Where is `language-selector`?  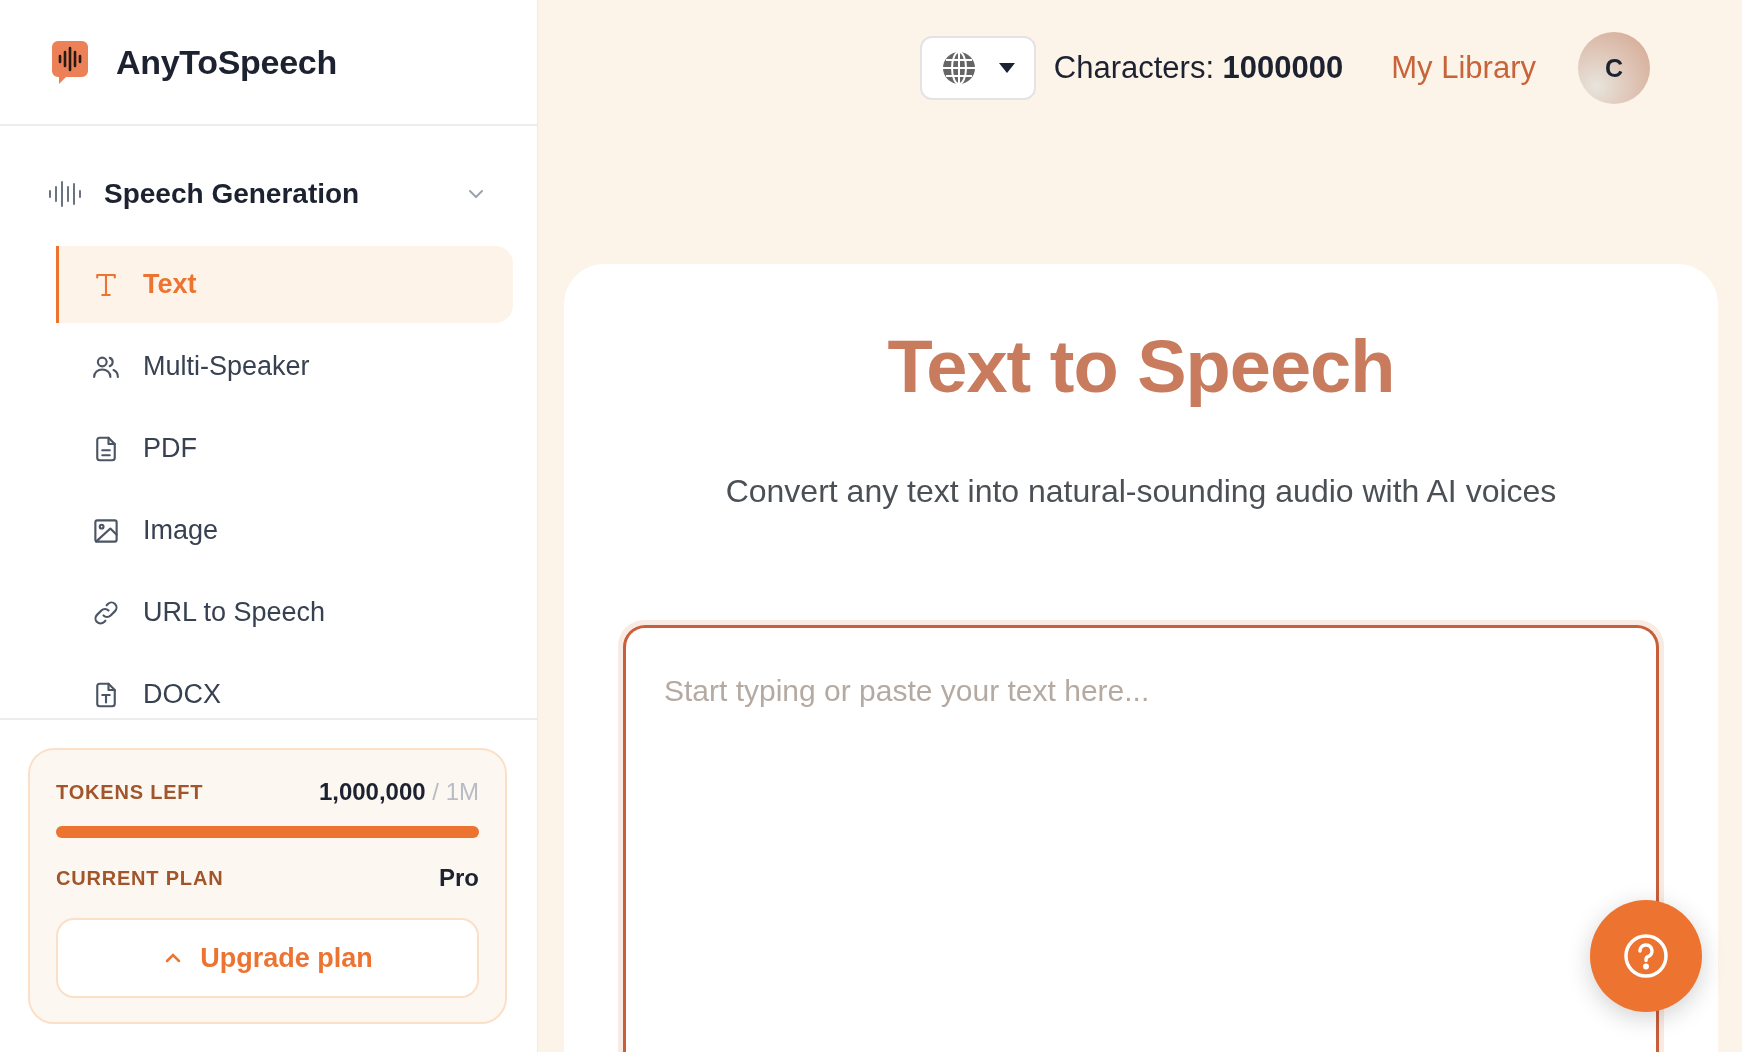
language-selector is located at coordinates (977, 68).